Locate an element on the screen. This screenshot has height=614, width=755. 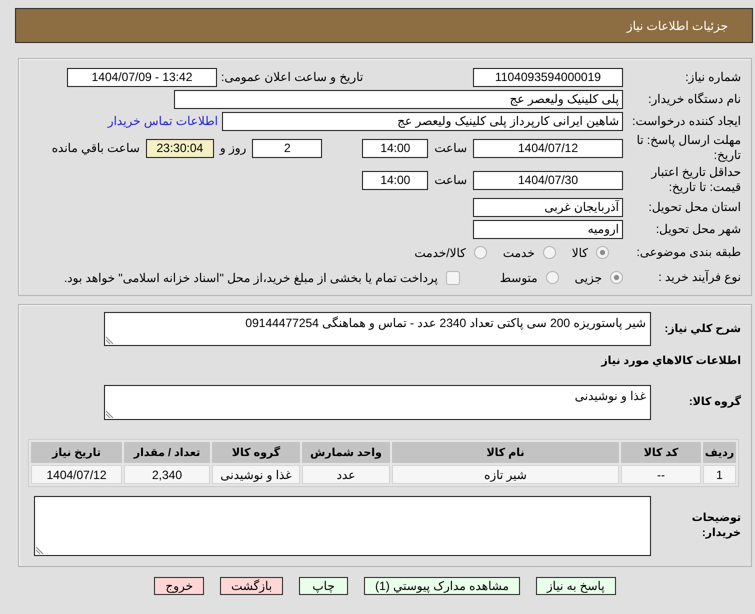
validity-time-field: 14:00 is located at coordinates (395, 180).